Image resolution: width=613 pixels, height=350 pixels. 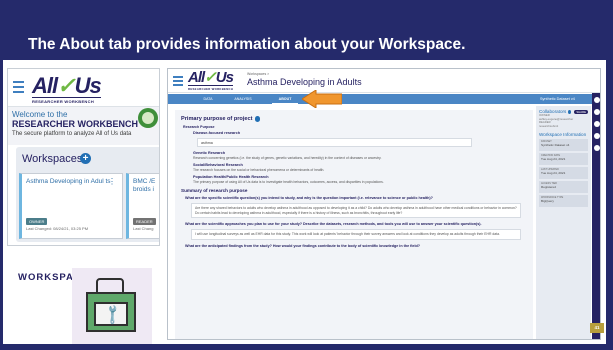 What do you see at coordinates (75, 124) in the screenshot?
I see `welcome-line-2: RESEARCHER WORKBENCH` at bounding box center [75, 124].